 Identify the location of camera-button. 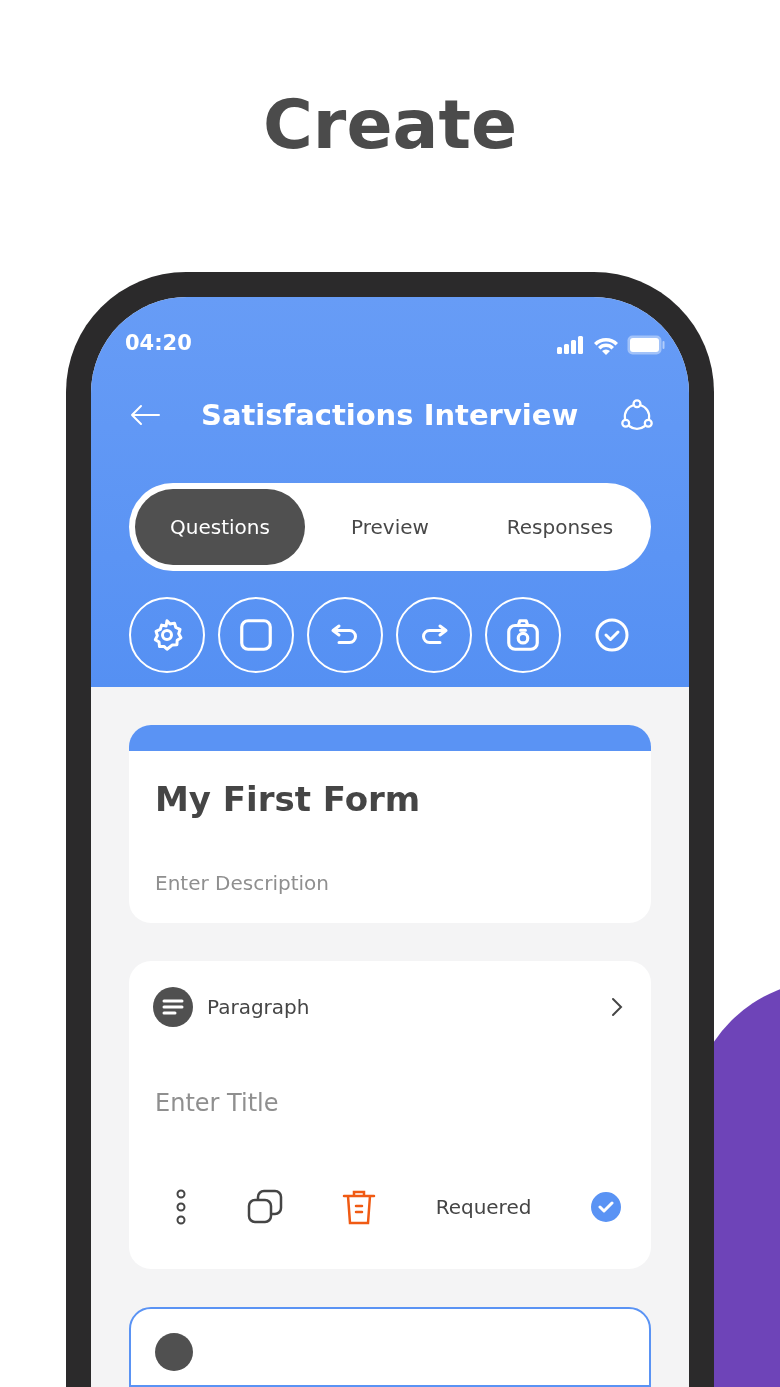
(523, 635).